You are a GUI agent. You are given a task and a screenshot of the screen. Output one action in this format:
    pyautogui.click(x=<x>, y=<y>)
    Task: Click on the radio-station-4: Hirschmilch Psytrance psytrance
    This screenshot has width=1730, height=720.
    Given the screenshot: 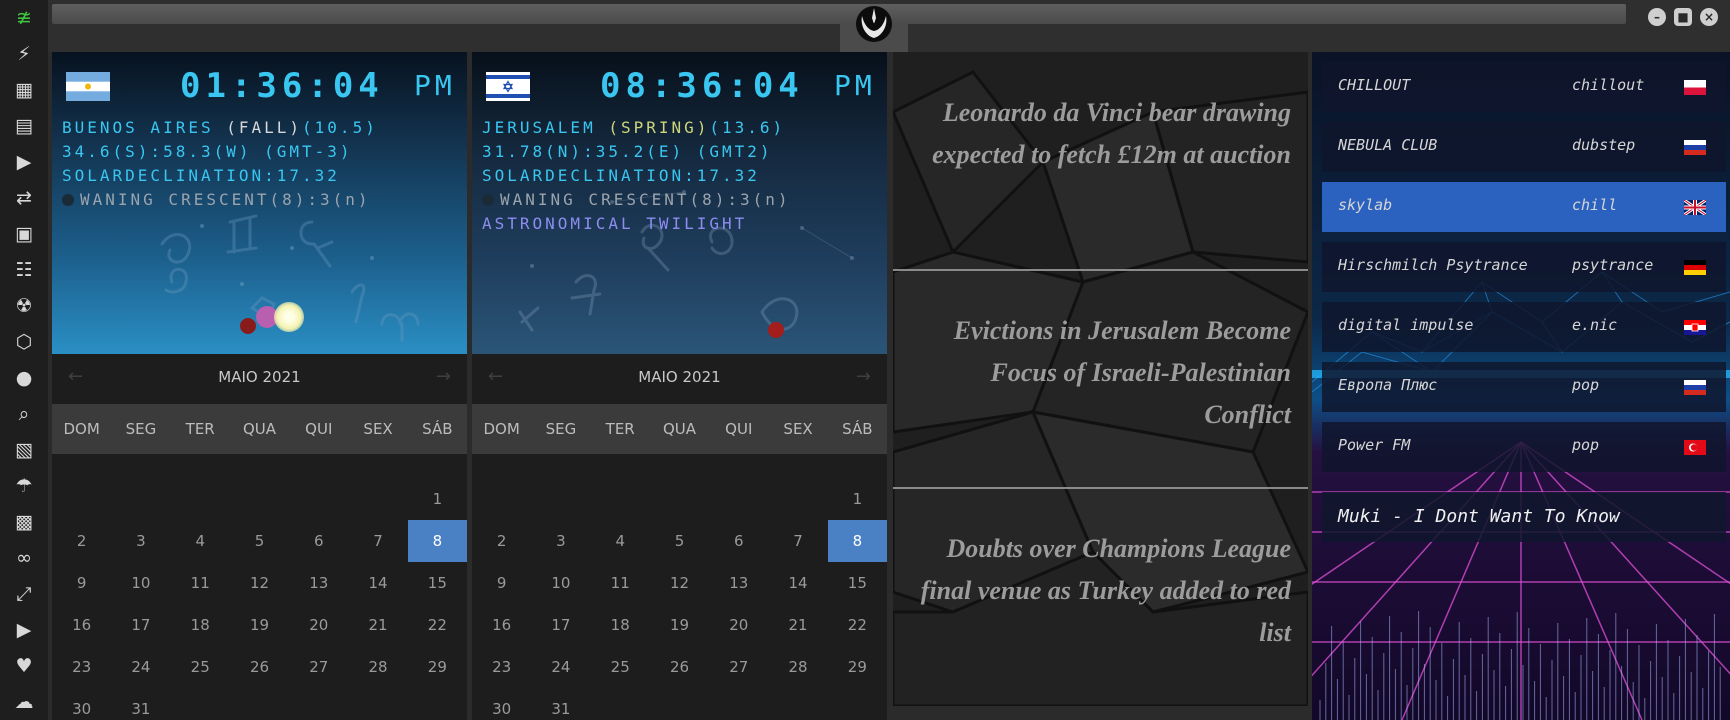 What is the action you would take?
    pyautogui.click(x=1524, y=267)
    